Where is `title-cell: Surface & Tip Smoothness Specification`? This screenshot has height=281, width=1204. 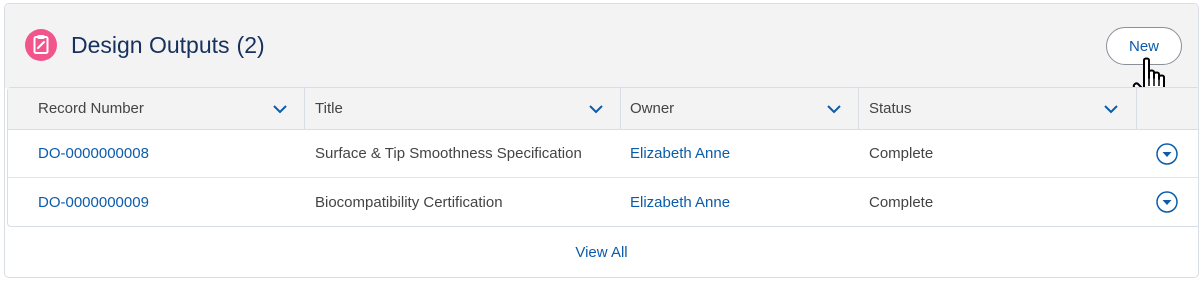
title-cell: Surface & Tip Smoothness Specification is located at coordinates (448, 153).